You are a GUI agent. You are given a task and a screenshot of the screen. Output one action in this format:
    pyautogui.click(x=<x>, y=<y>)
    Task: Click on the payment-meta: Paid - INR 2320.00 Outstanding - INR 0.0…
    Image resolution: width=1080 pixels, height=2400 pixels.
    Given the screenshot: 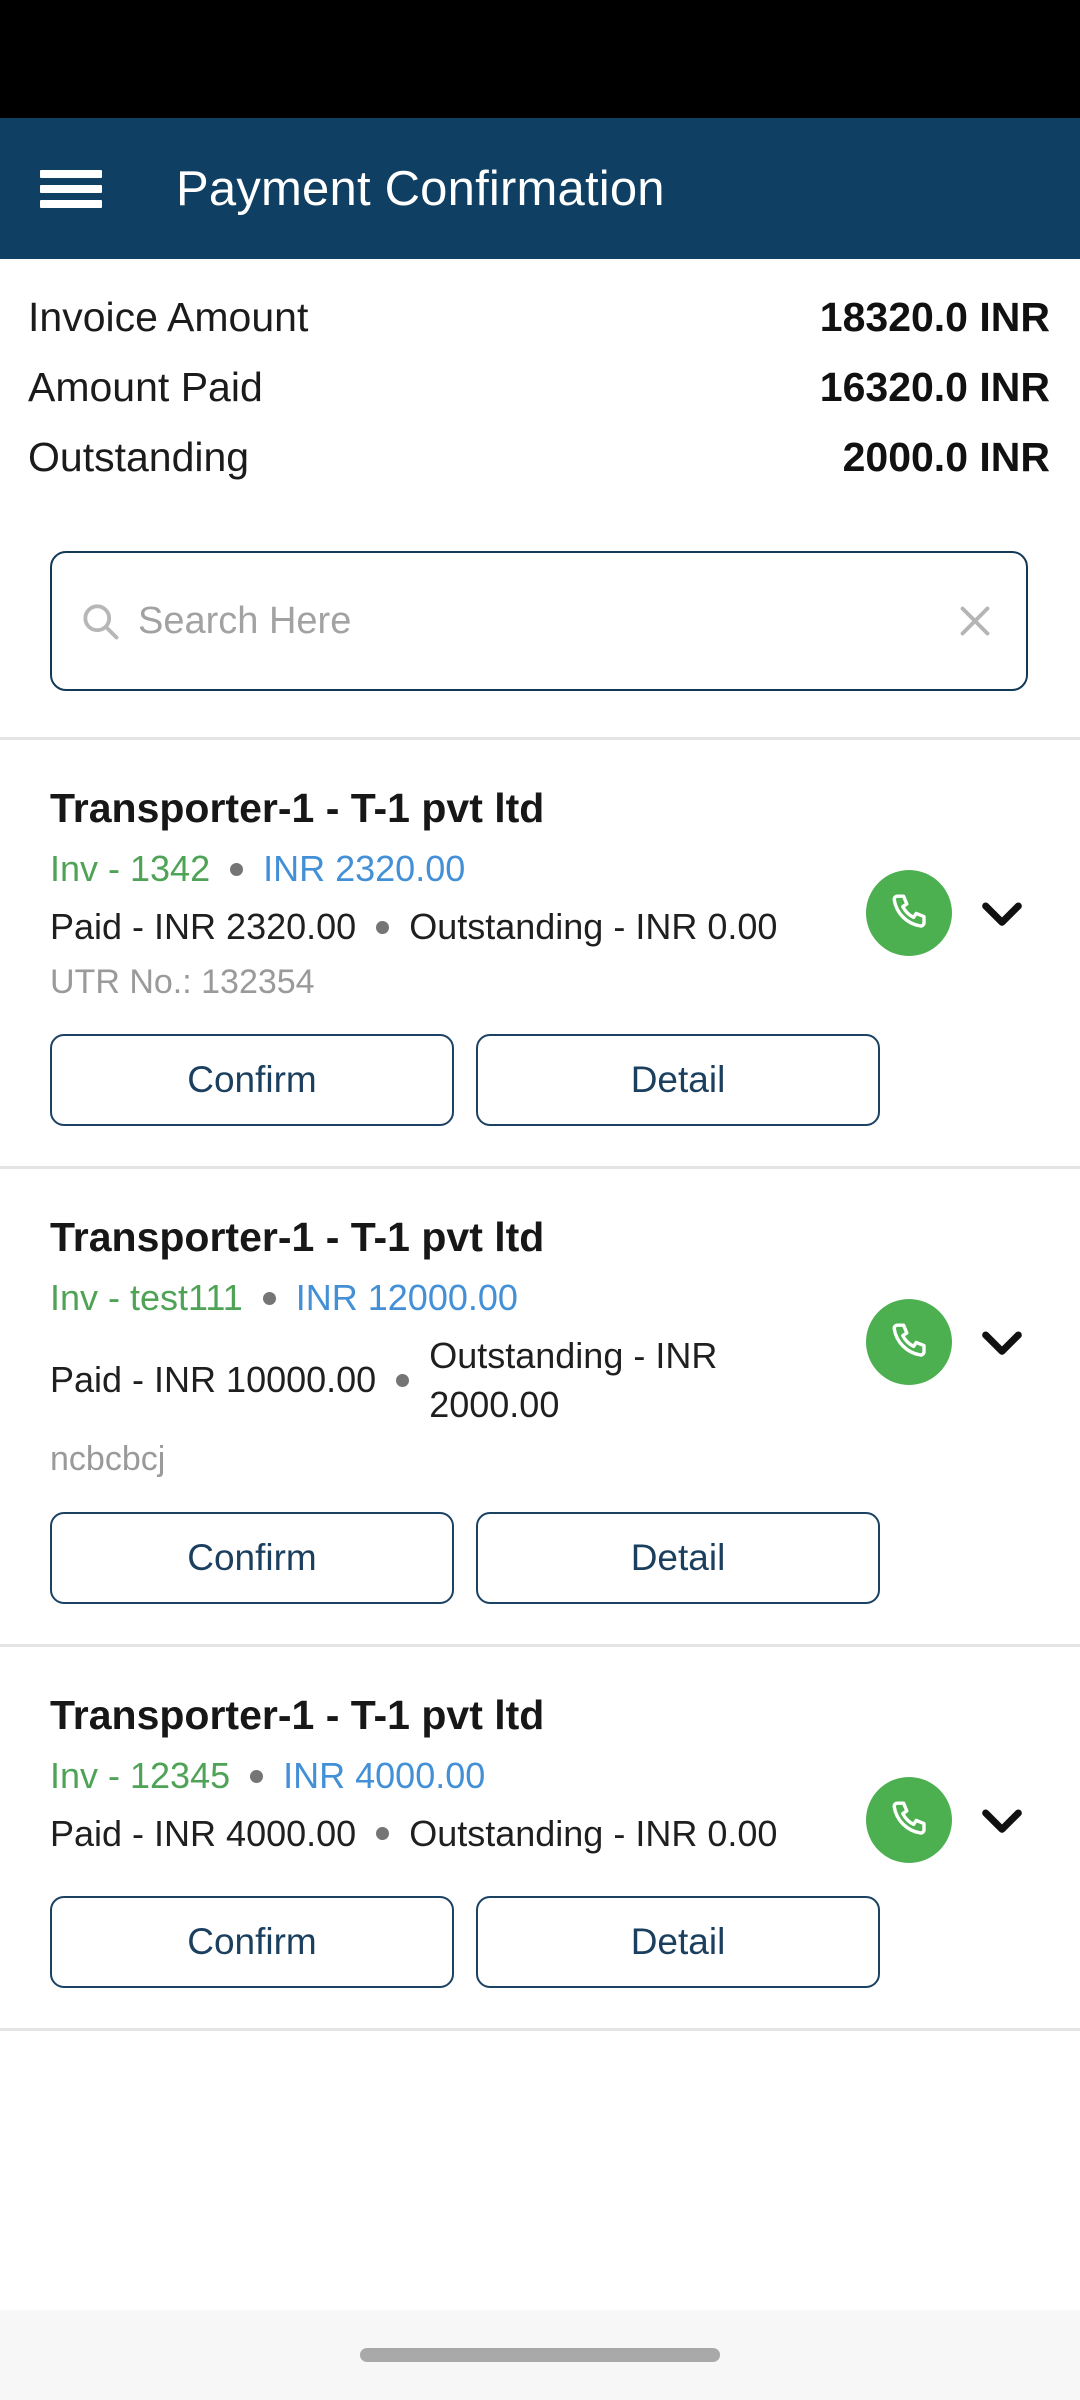 What is the action you would take?
    pyautogui.click(x=449, y=927)
    